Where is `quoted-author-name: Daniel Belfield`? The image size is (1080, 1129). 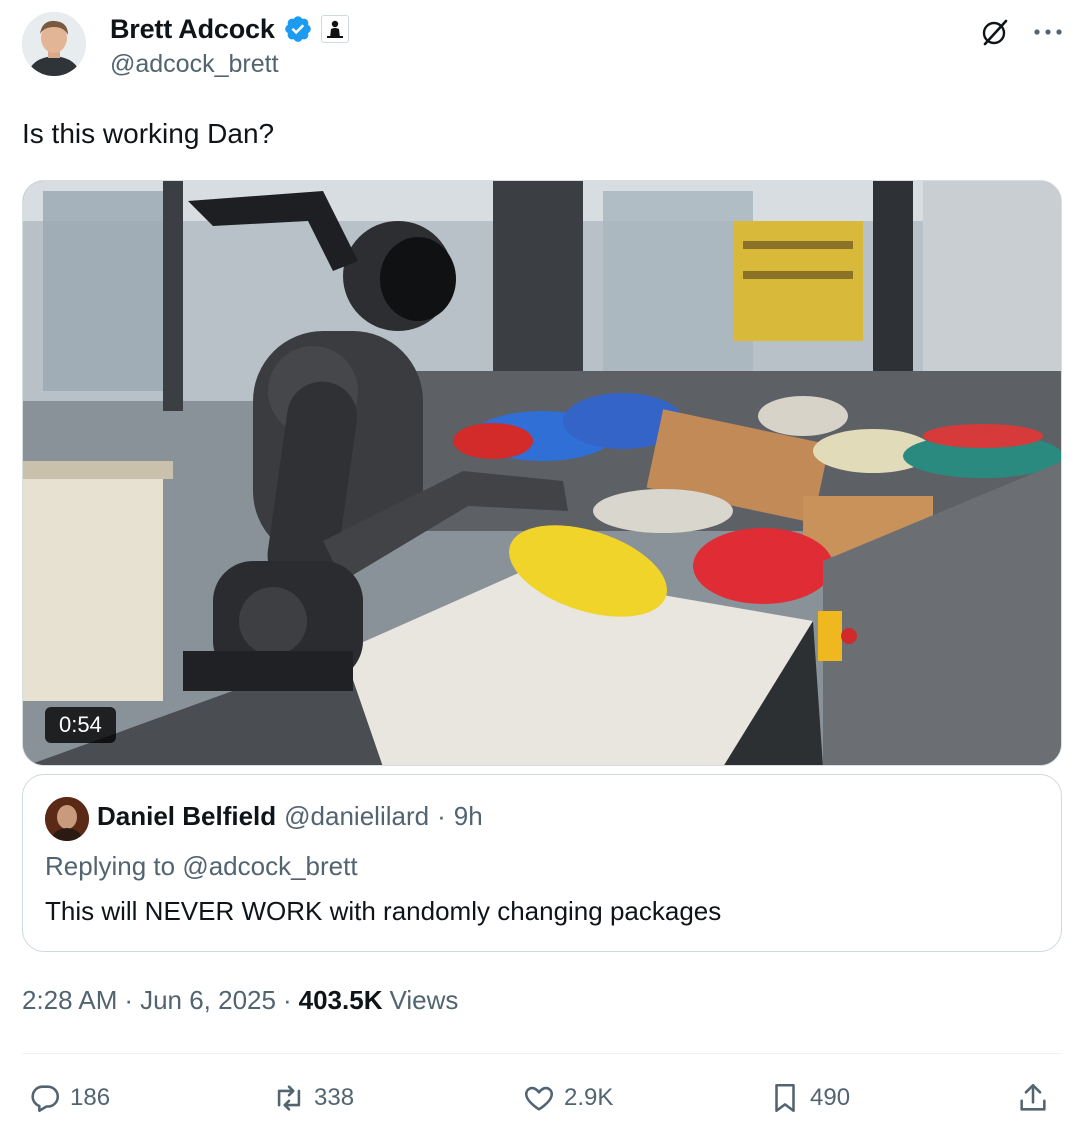
quoted-author-name: Daniel Belfield is located at coordinates (186, 816).